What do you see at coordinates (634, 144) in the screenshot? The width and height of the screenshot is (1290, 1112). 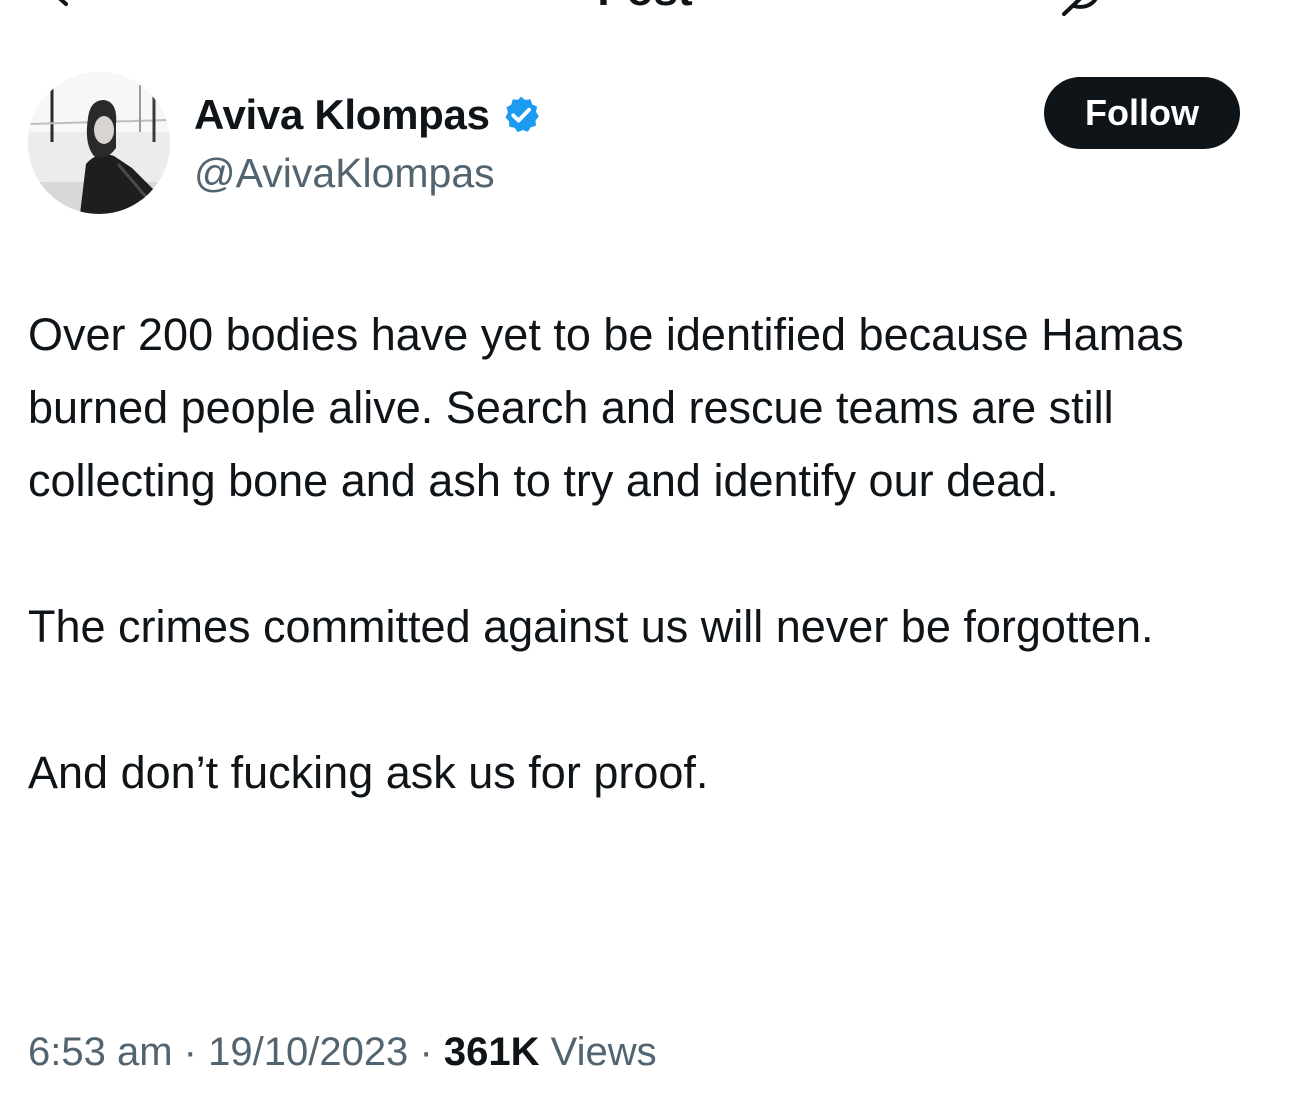 I see `tweet-header: Aviva Klompas @AvivaKlompas Follow` at bounding box center [634, 144].